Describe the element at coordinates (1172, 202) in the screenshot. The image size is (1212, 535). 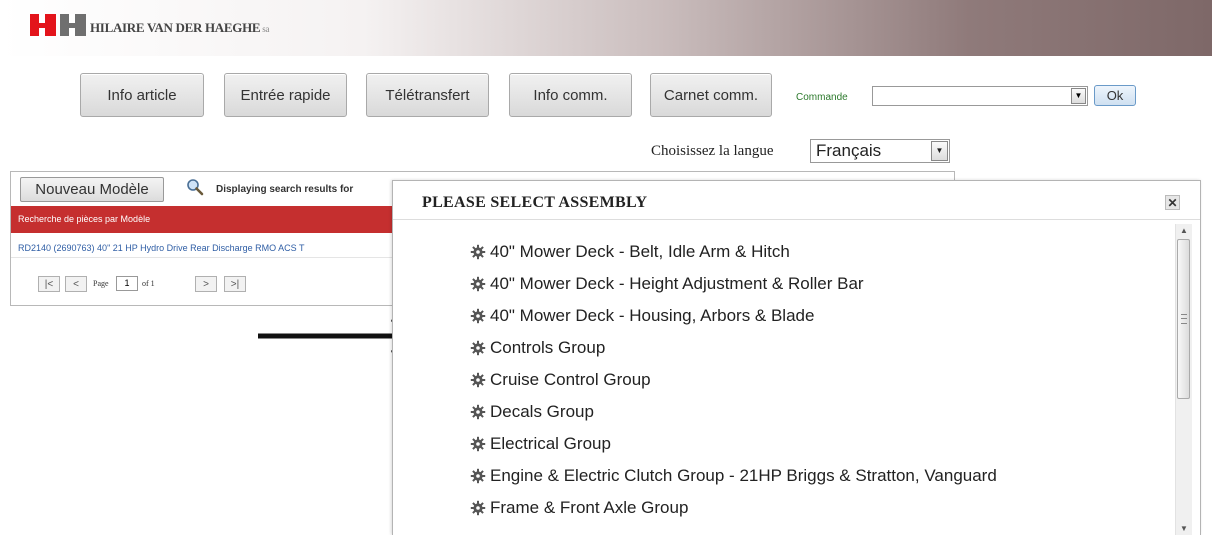
I see `close-icon: ✕` at that location.